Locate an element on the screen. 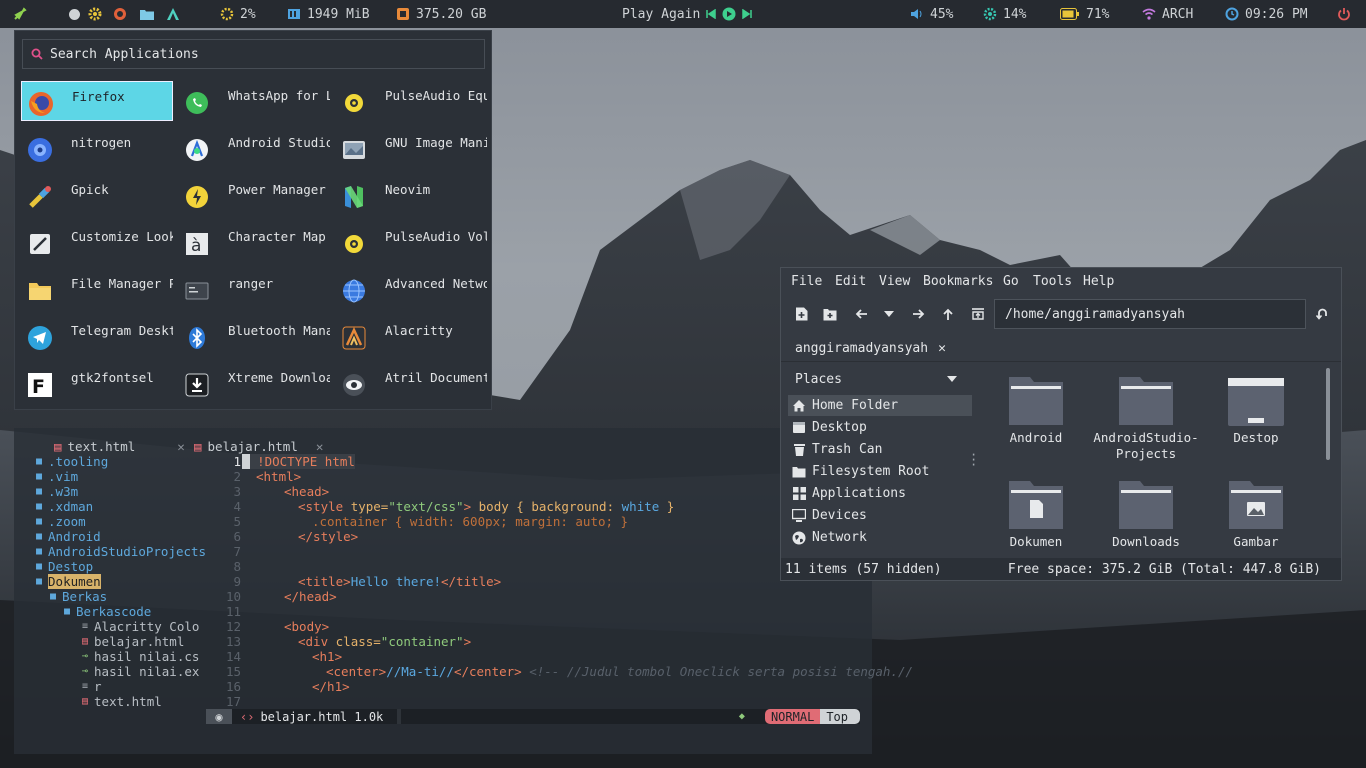 The image size is (1366, 768). history-dropdown-button is located at coordinates (889, 314).